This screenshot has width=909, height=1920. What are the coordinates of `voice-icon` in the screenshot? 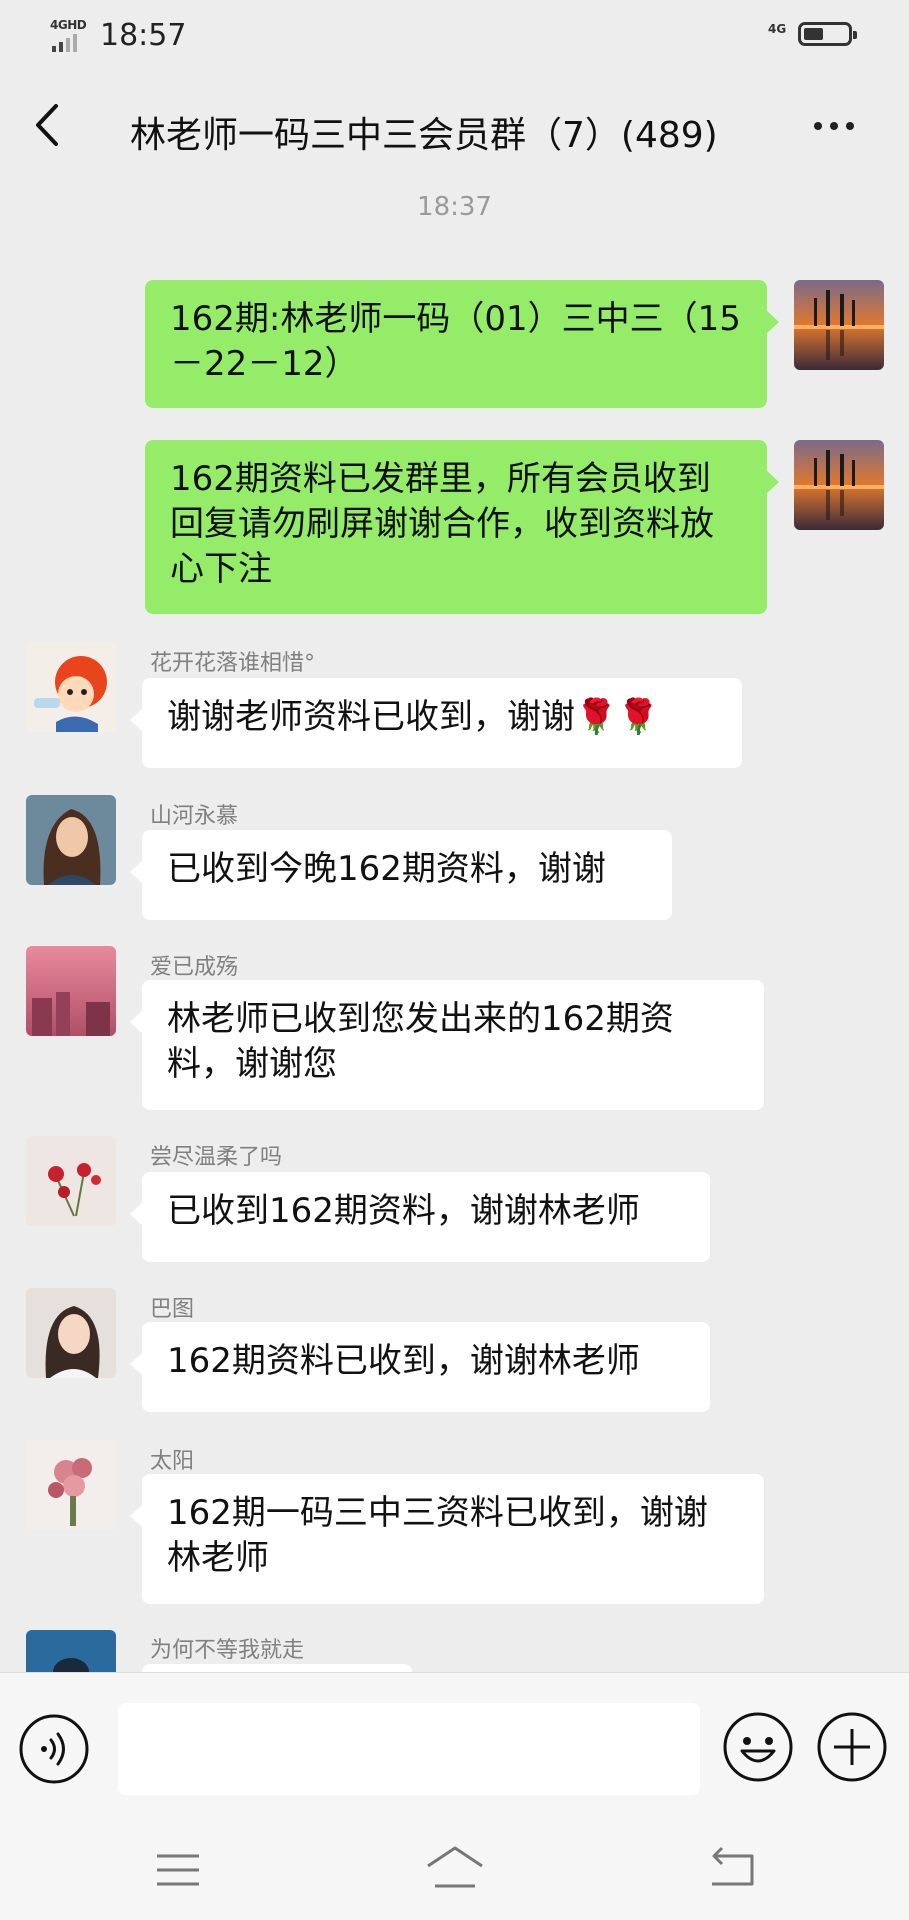 It's located at (54, 1749).